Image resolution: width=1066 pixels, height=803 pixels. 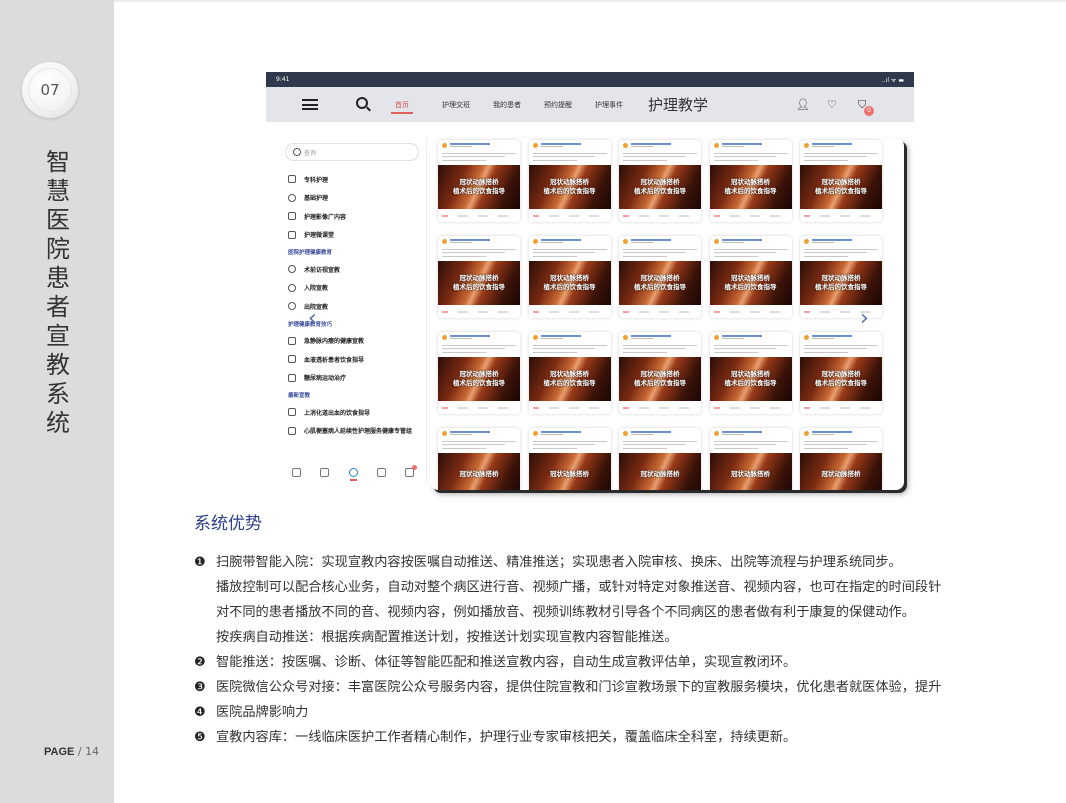 What do you see at coordinates (357, 412) in the screenshot?
I see `category-item: 上消化道出血的饮食指导` at bounding box center [357, 412].